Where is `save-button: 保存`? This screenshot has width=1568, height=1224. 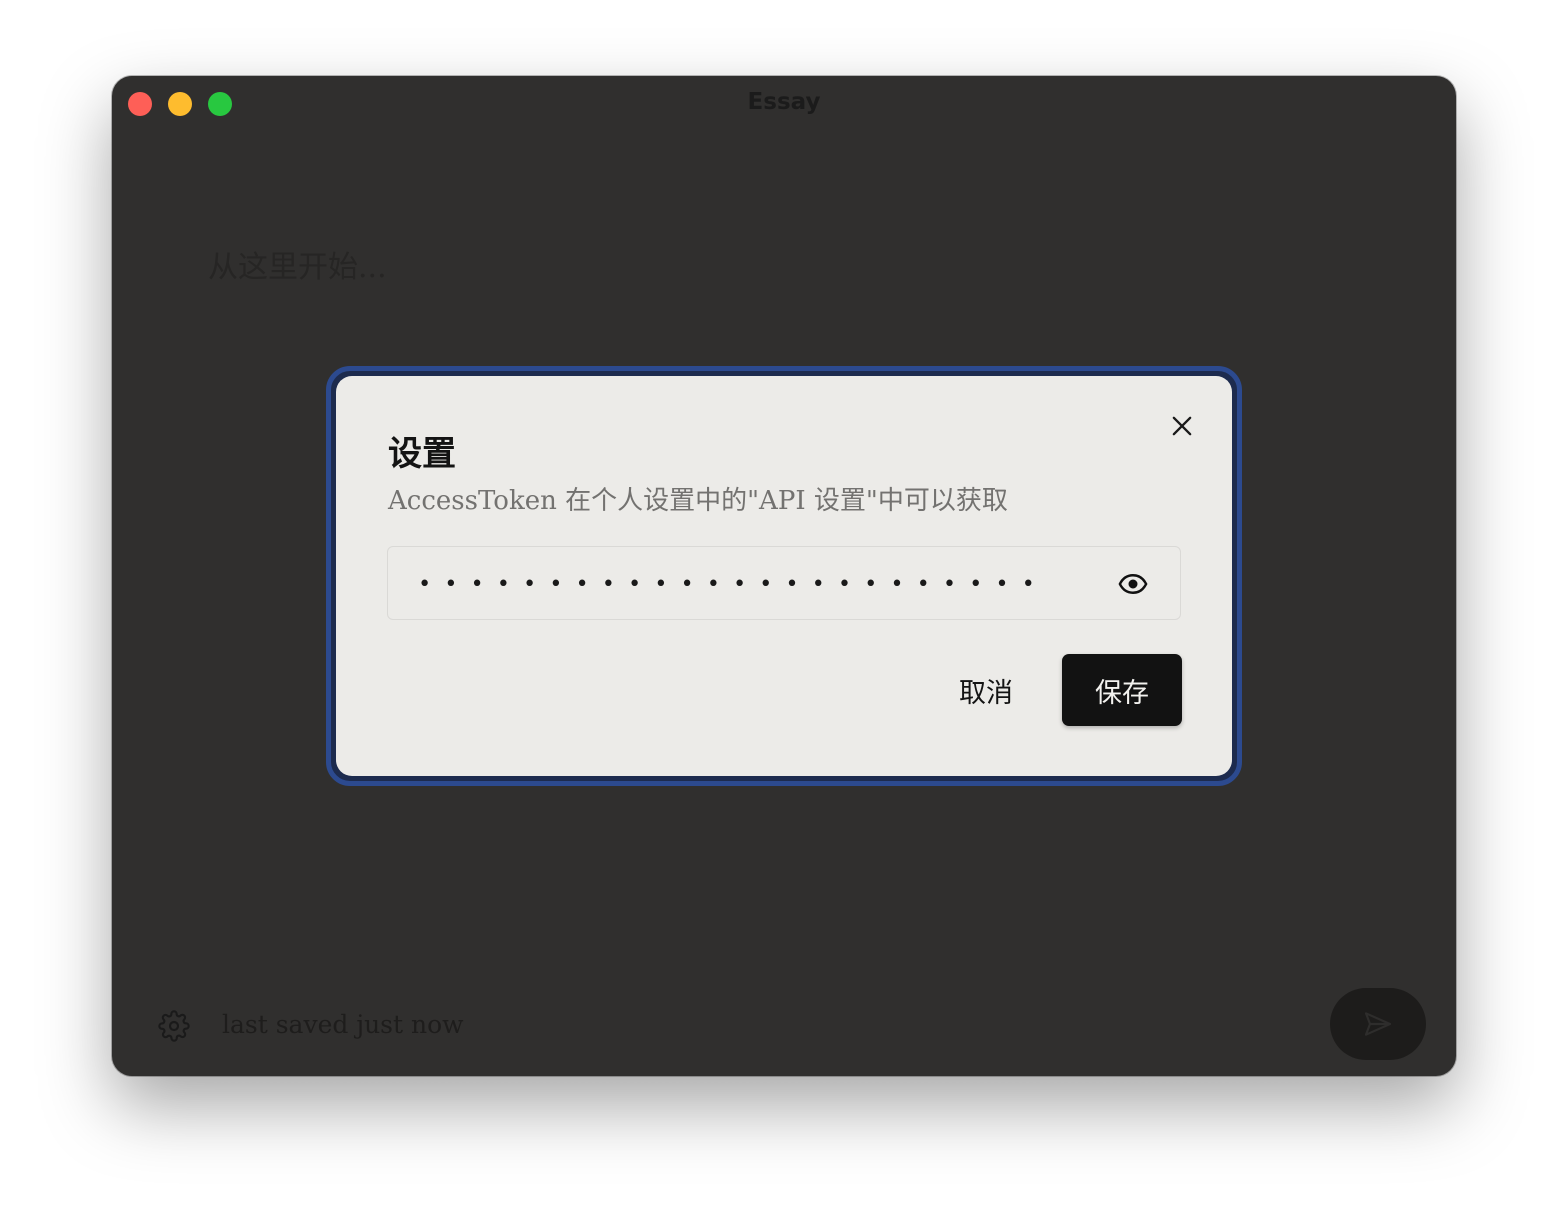 save-button: 保存 is located at coordinates (1122, 690).